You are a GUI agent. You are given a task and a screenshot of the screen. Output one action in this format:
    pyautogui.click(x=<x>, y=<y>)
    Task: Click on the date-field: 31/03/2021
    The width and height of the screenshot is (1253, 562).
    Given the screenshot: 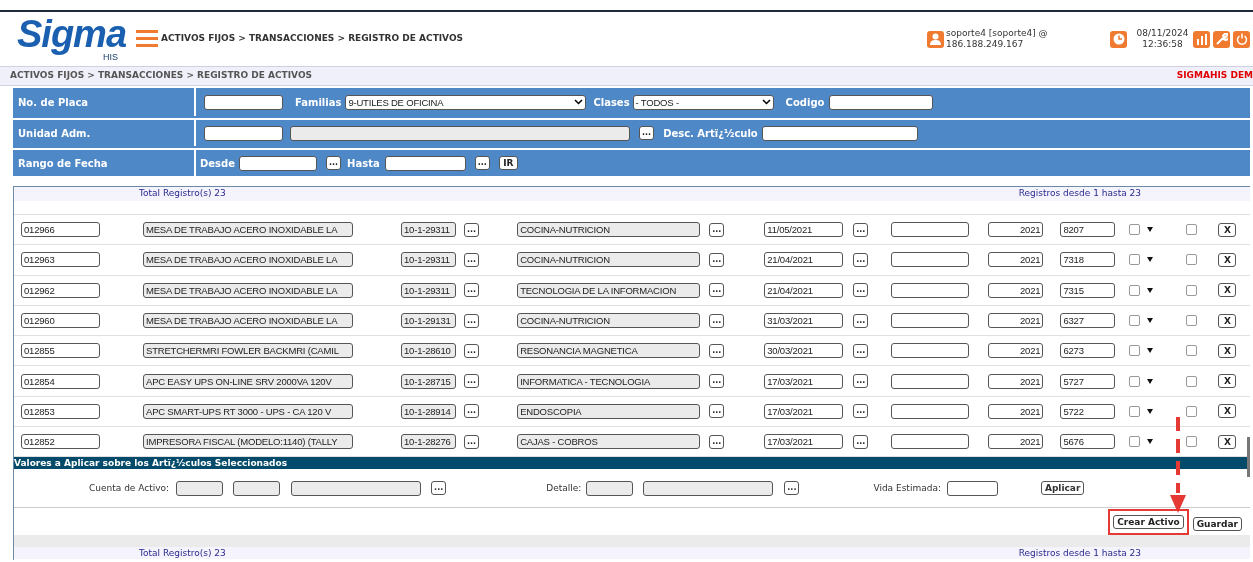 What is the action you would take?
    pyautogui.click(x=804, y=321)
    